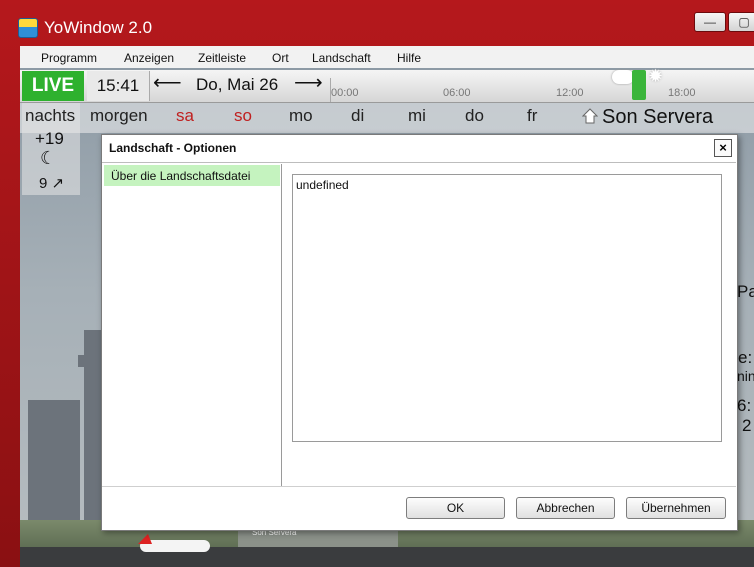  I want to click on forecast-day: di, so click(357, 116).